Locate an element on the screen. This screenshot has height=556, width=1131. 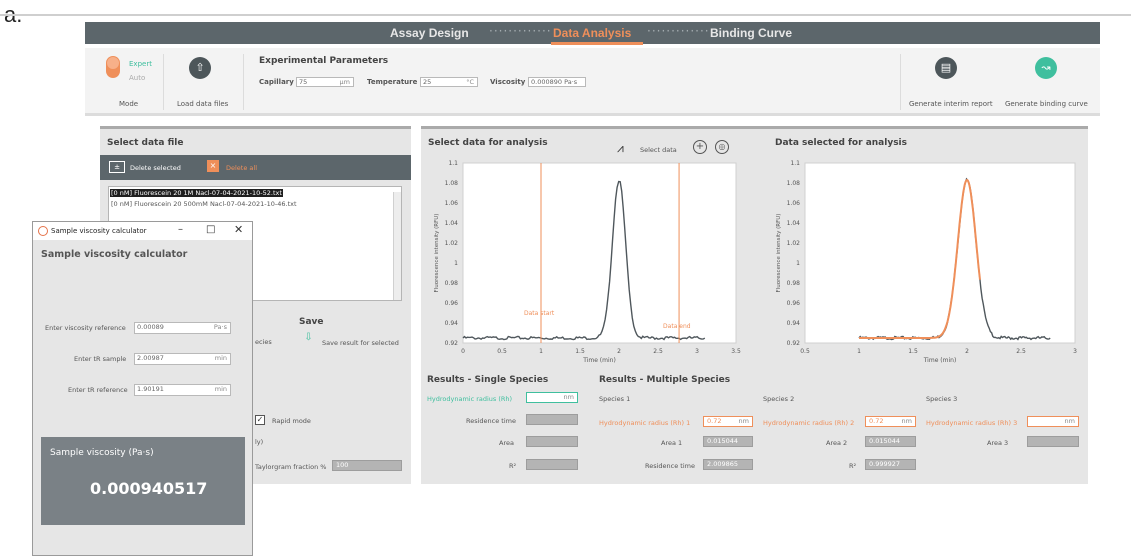
temperature-input: 25 °C is located at coordinates (449, 82).